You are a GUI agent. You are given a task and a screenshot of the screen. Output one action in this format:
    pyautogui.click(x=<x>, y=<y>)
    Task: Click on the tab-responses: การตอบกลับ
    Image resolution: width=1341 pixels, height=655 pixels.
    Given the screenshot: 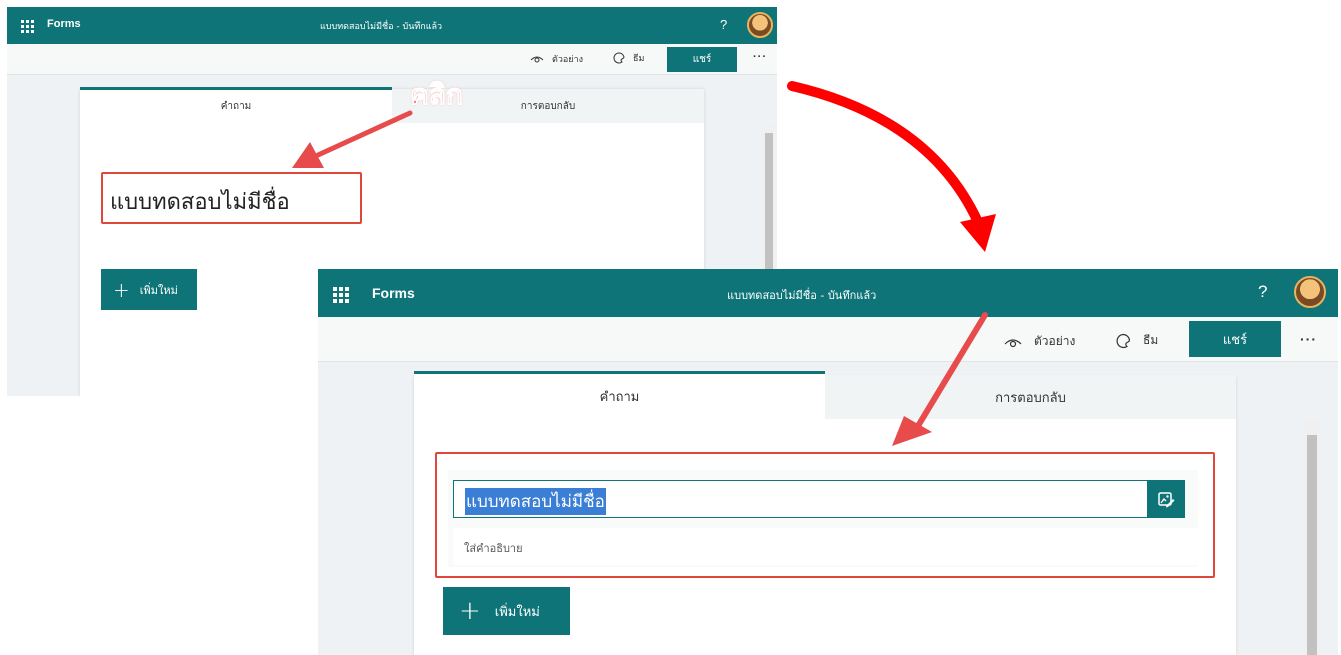 What is the action you would take?
    pyautogui.click(x=1030, y=397)
    